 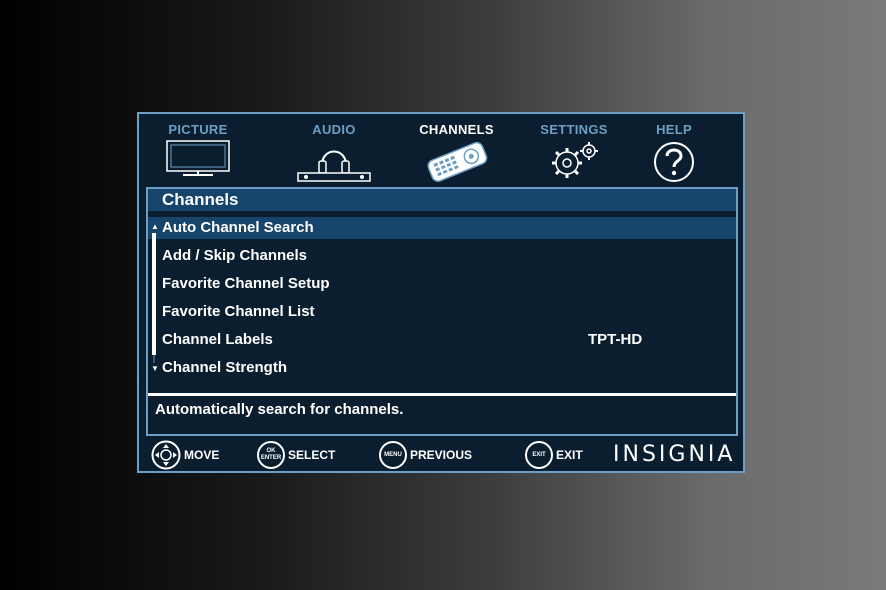 What do you see at coordinates (225, 367) in the screenshot?
I see `menu-item-label: Channel Strength` at bounding box center [225, 367].